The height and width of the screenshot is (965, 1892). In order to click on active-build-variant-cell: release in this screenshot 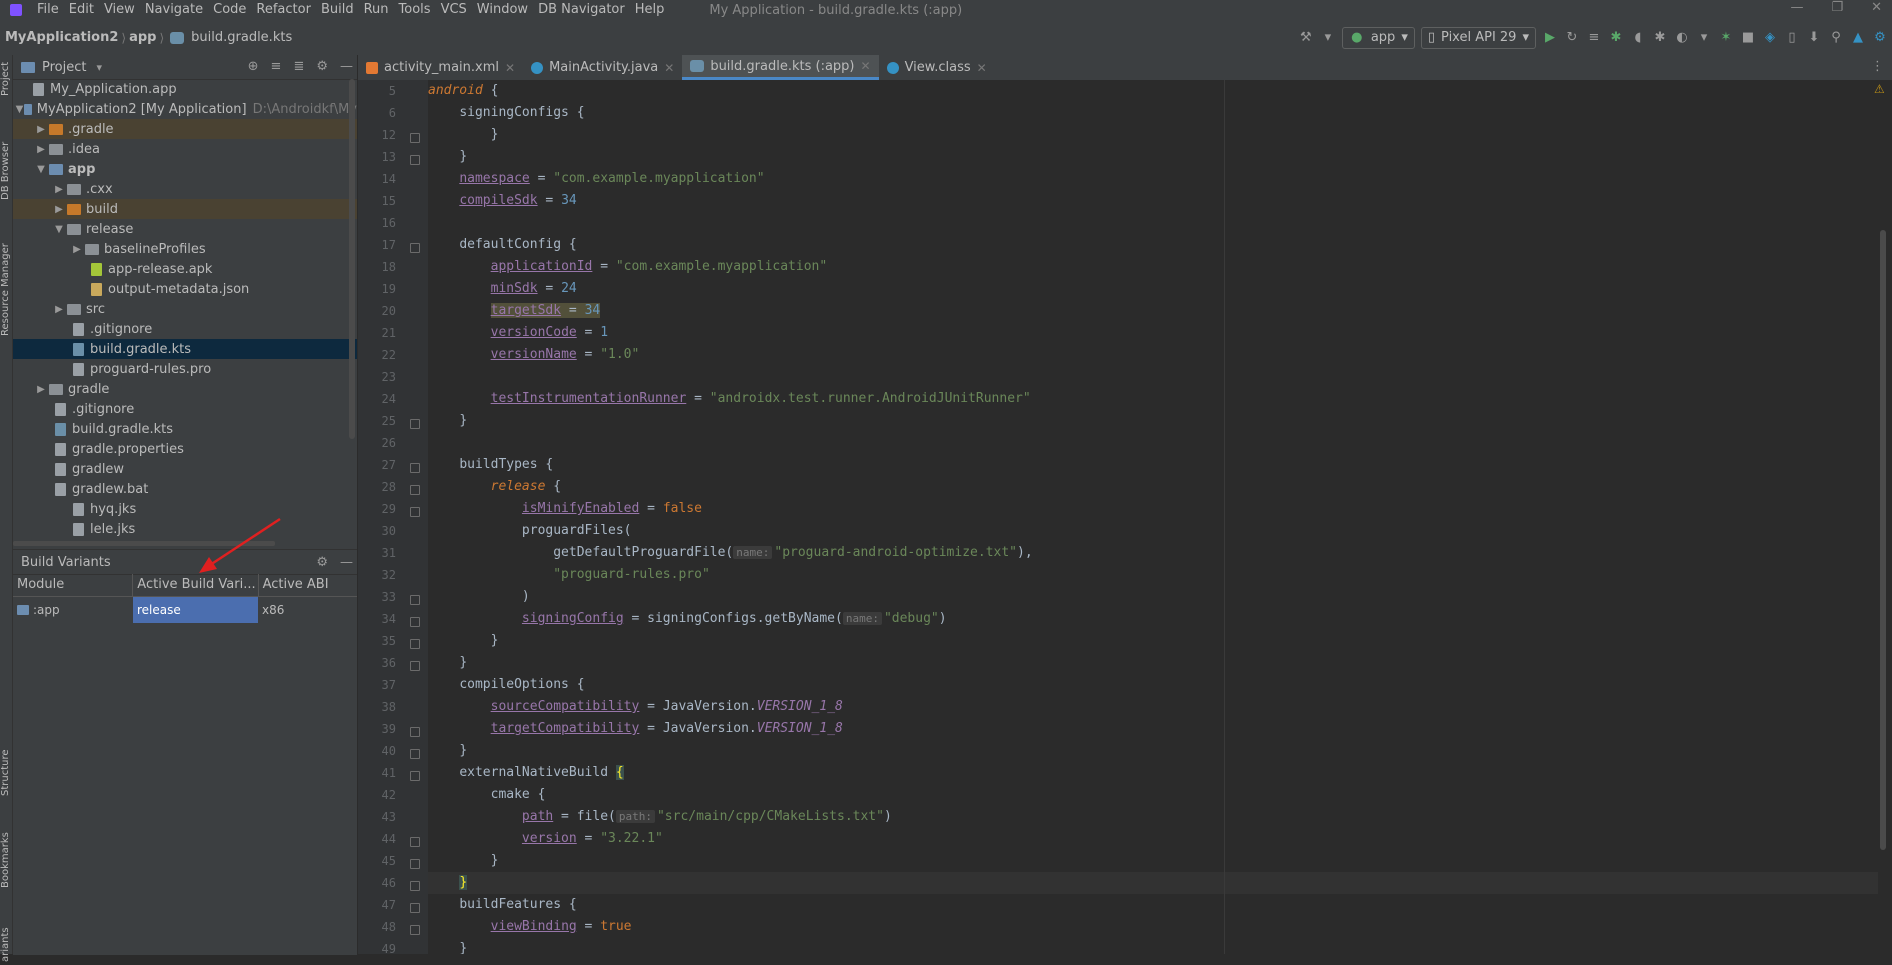, I will do `click(195, 610)`.